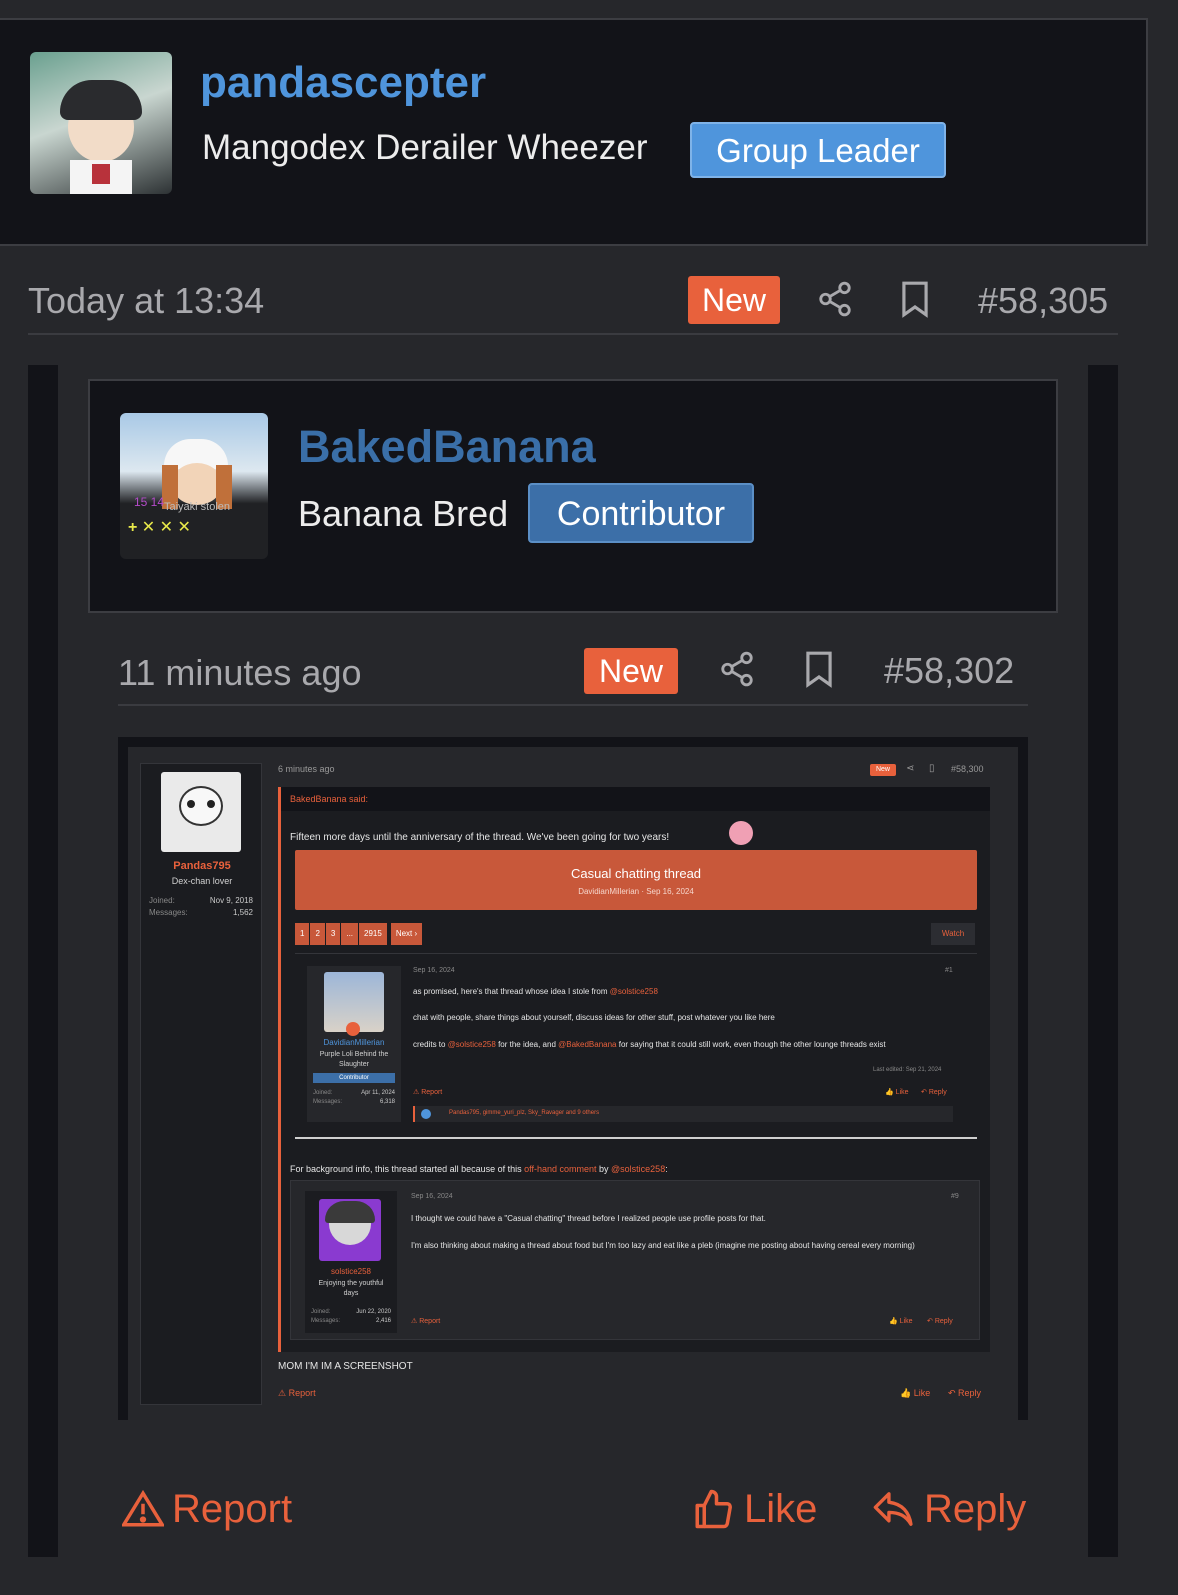  I want to click on ss-link: off-hand comment, so click(560, 1169).